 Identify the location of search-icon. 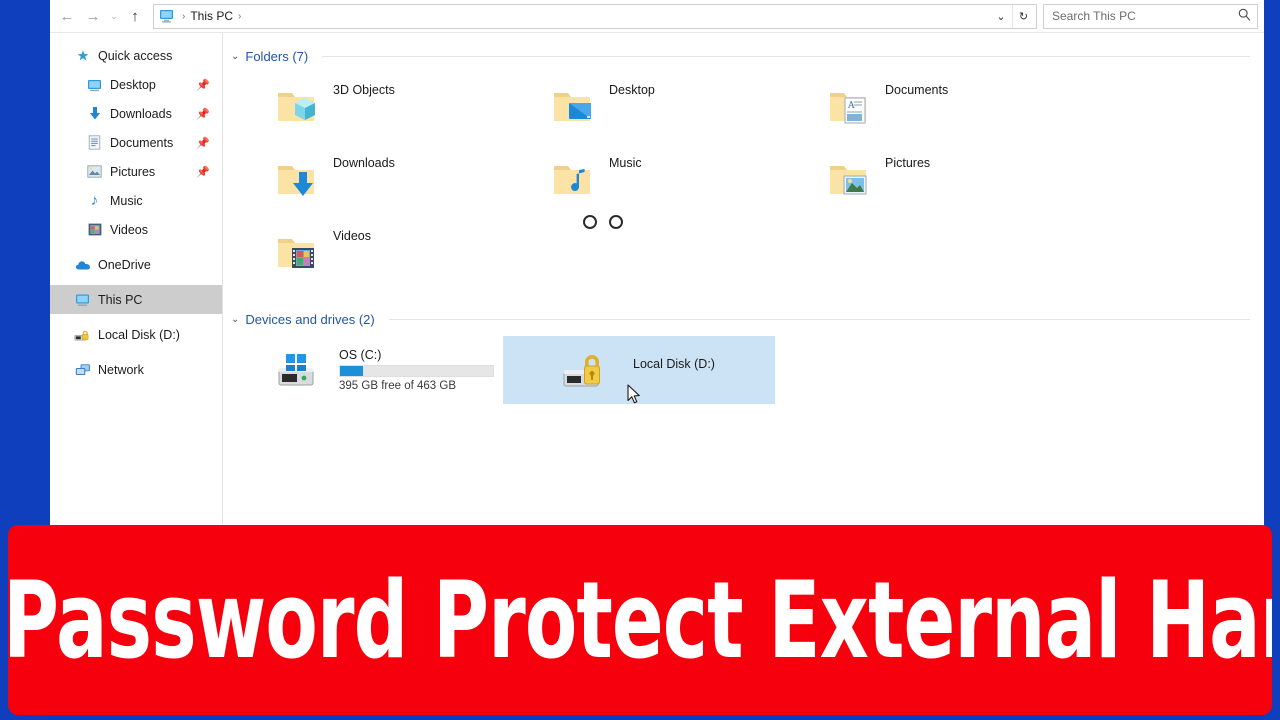
(1244, 16).